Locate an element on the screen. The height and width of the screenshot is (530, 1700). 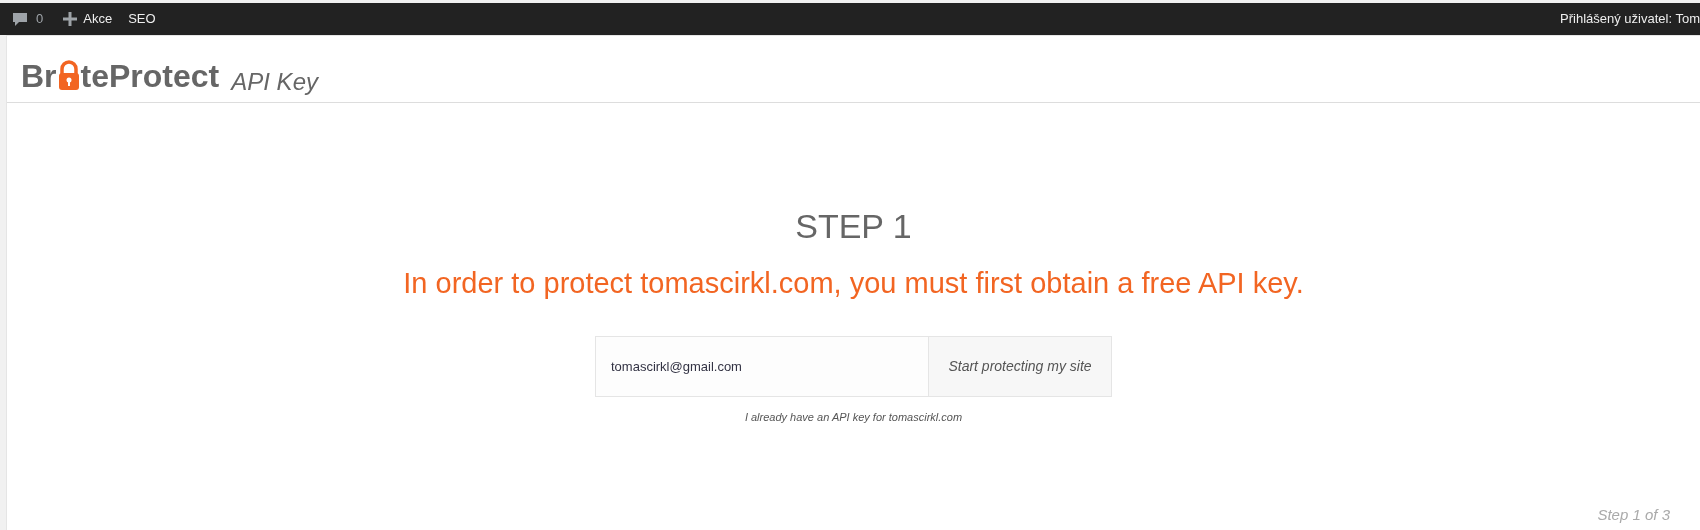
email-input: tomascirkl@gmail.com is located at coordinates (762, 366).